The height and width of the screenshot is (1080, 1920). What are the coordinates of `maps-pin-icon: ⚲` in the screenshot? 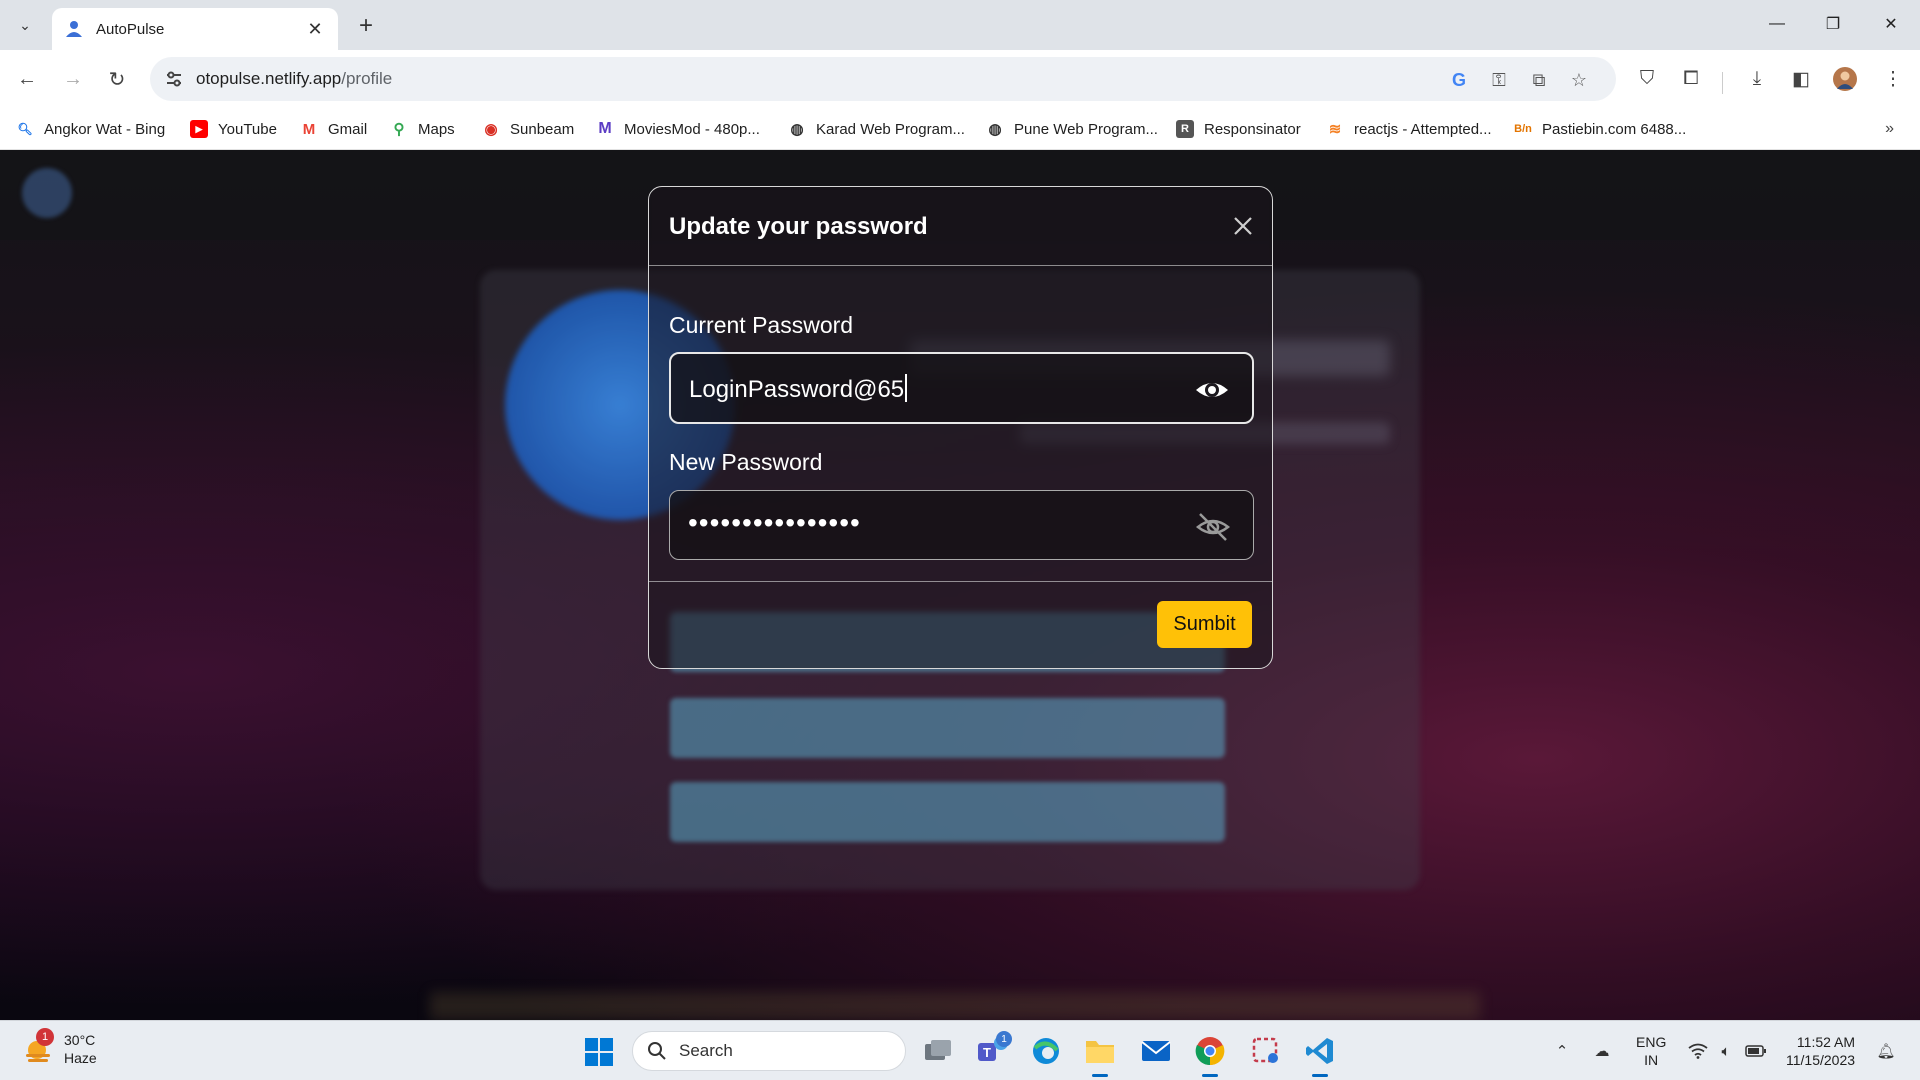 It's located at (399, 129).